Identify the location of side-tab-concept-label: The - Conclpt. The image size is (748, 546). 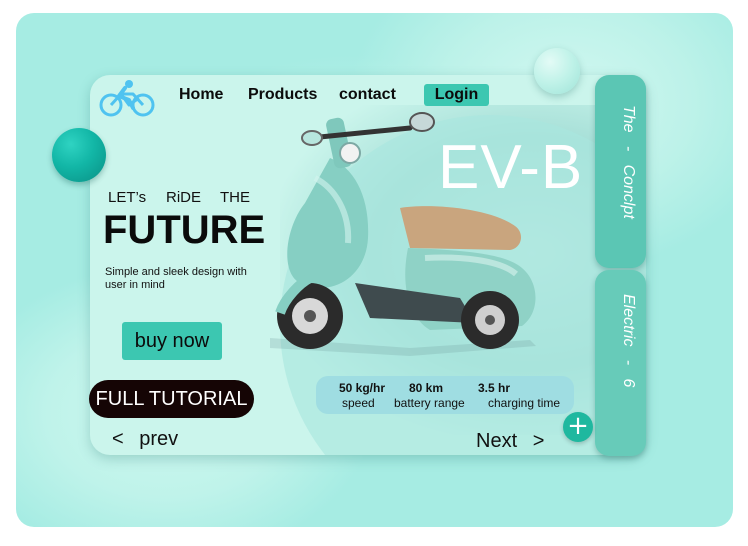
(628, 162).